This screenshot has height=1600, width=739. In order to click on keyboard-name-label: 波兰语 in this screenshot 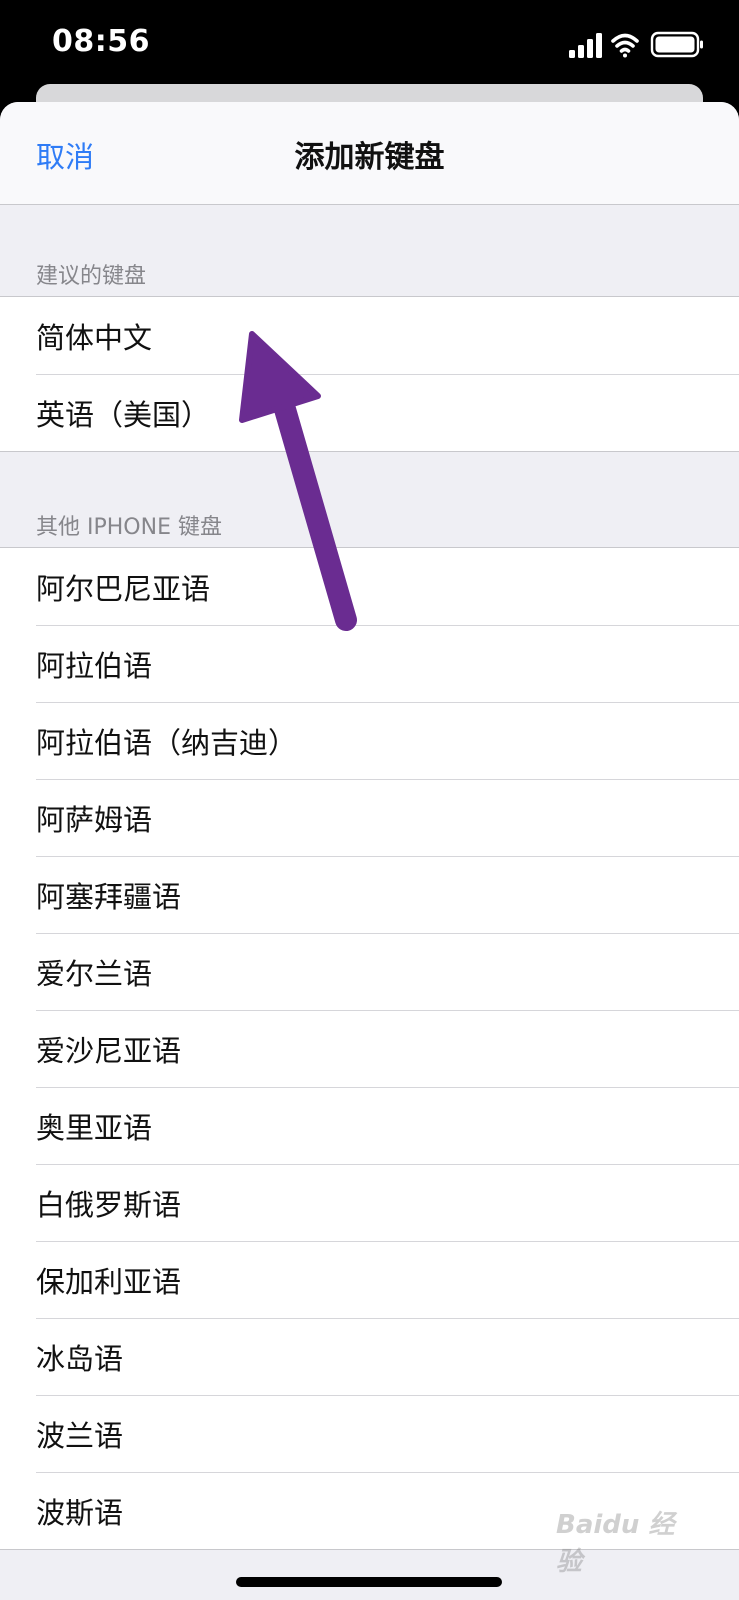, I will do `click(80, 1436)`.